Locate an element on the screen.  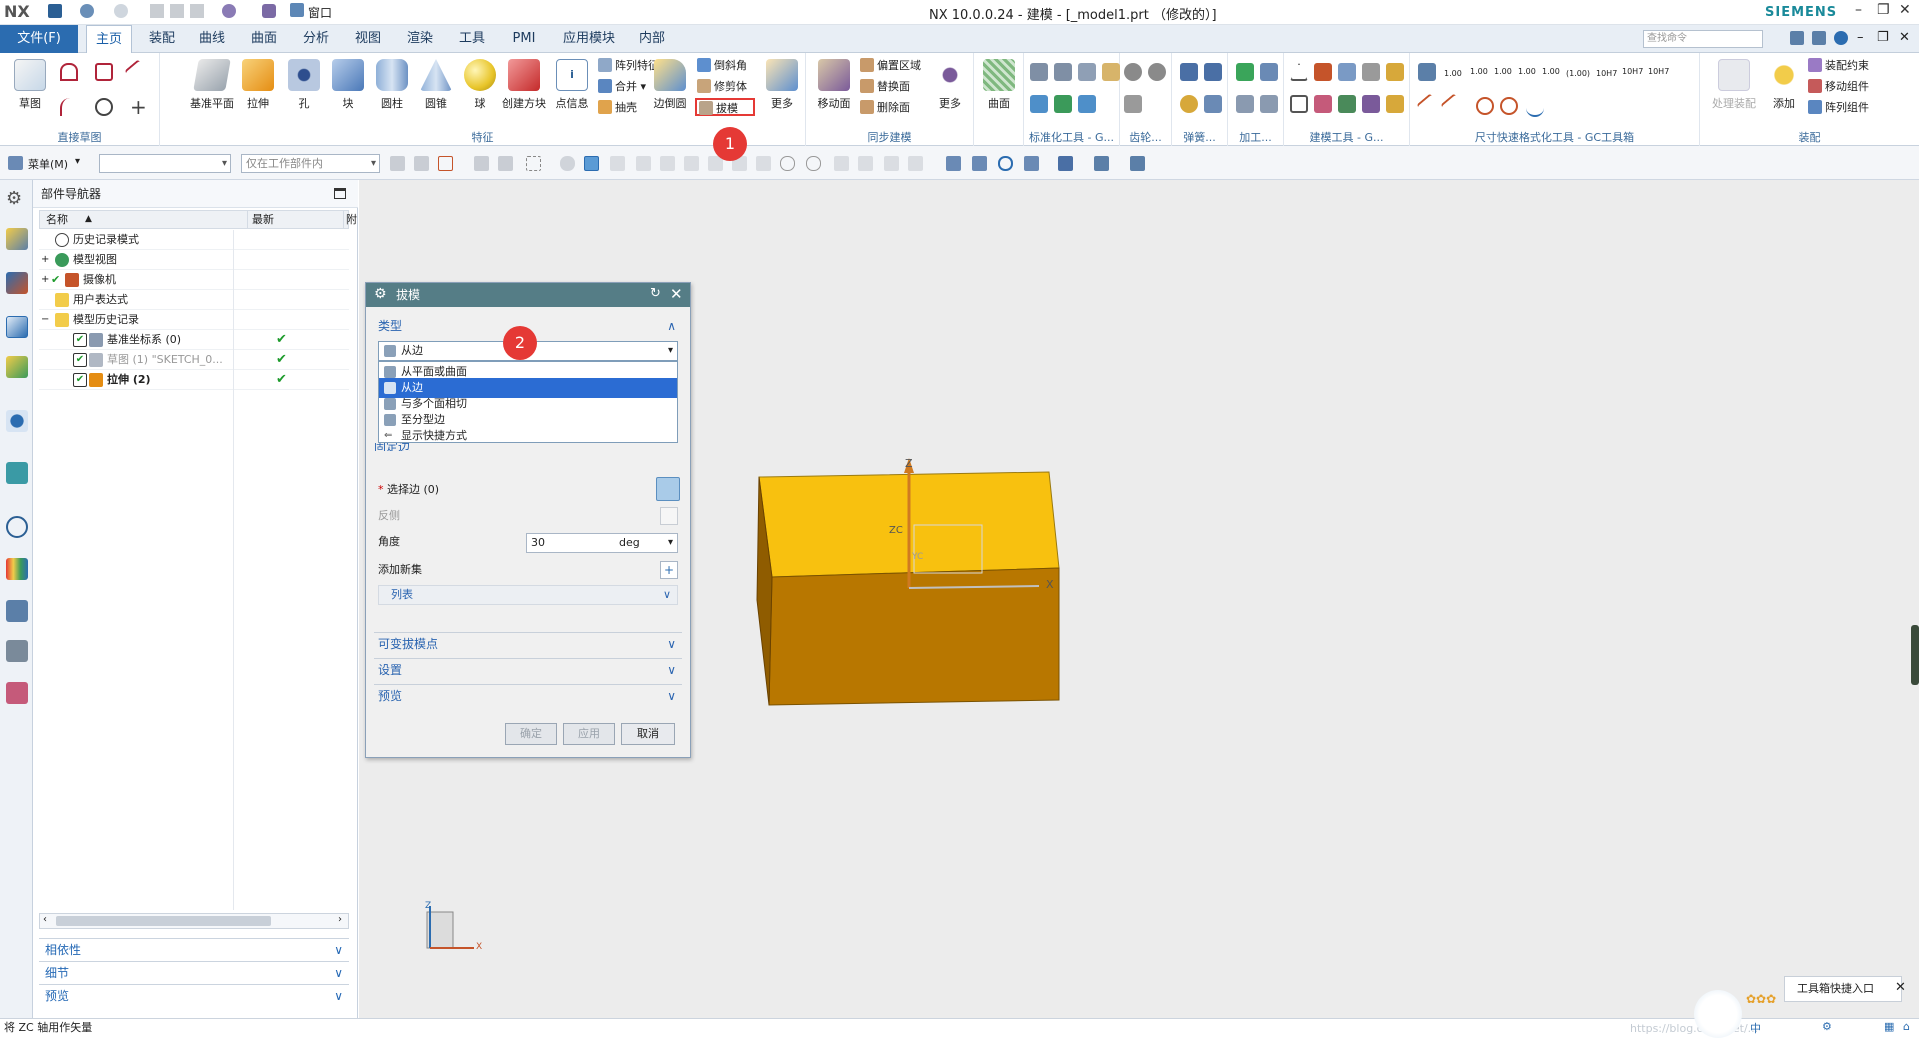
dimension-label: 1.00 is located at coordinates (1479, 71).